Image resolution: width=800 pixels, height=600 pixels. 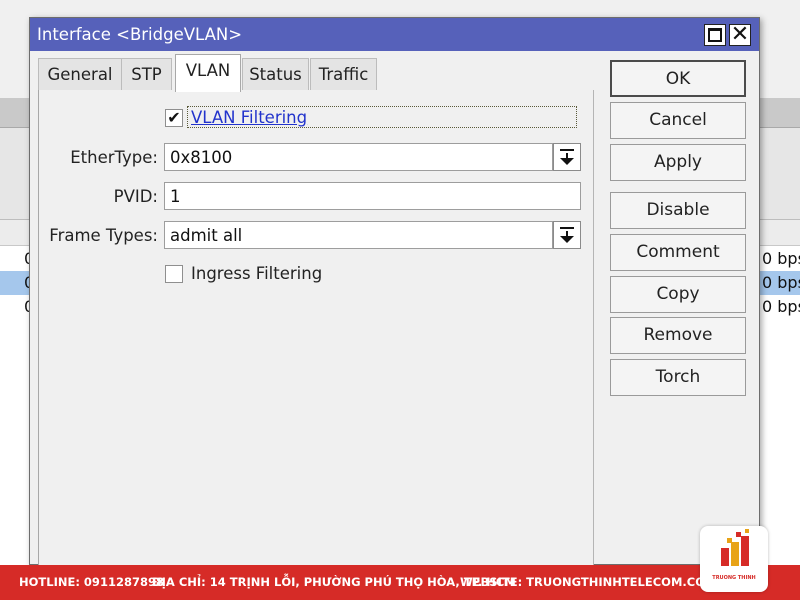 What do you see at coordinates (80, 74) in the screenshot?
I see `tab-general: General` at bounding box center [80, 74].